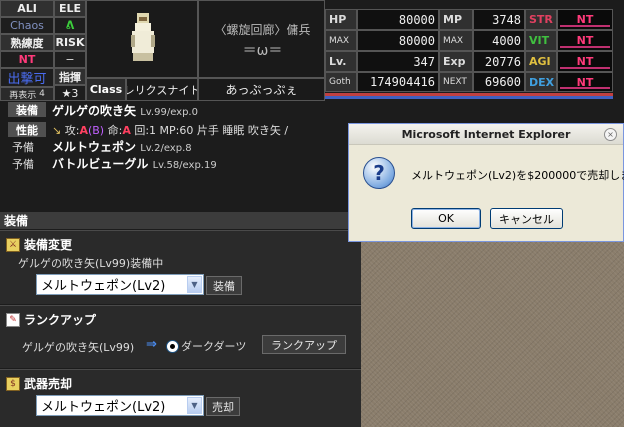 This screenshot has height=427, width=624. What do you see at coordinates (262, 30) in the screenshot?
I see `character-affiliation: 〈螺旋回廊〉傭兵` at bounding box center [262, 30].